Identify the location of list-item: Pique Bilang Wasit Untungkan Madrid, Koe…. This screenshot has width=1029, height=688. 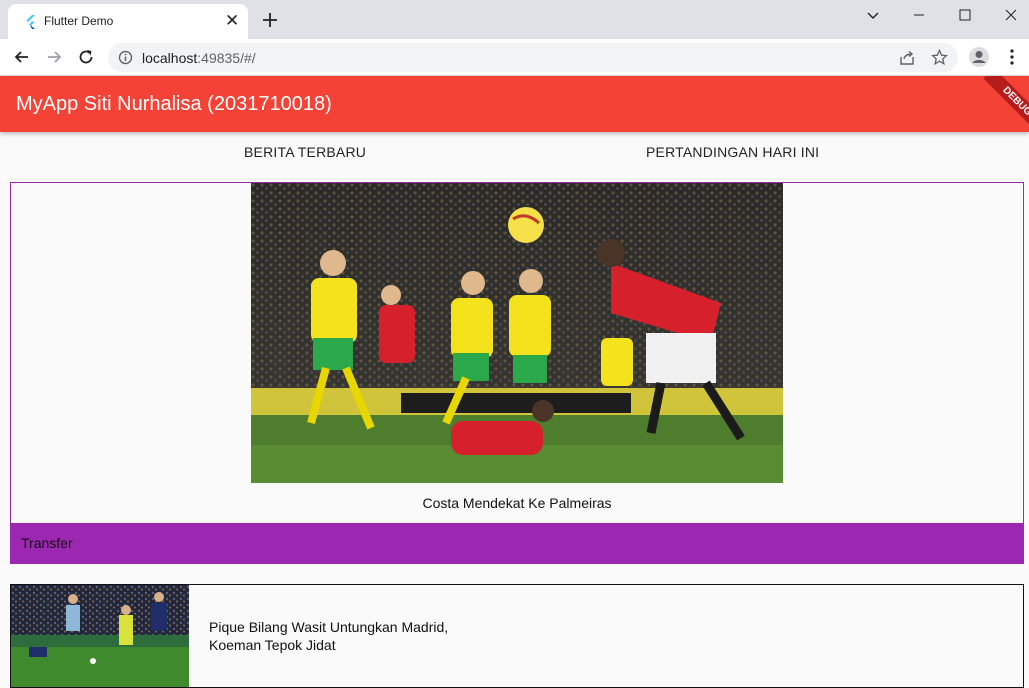
(517, 636).